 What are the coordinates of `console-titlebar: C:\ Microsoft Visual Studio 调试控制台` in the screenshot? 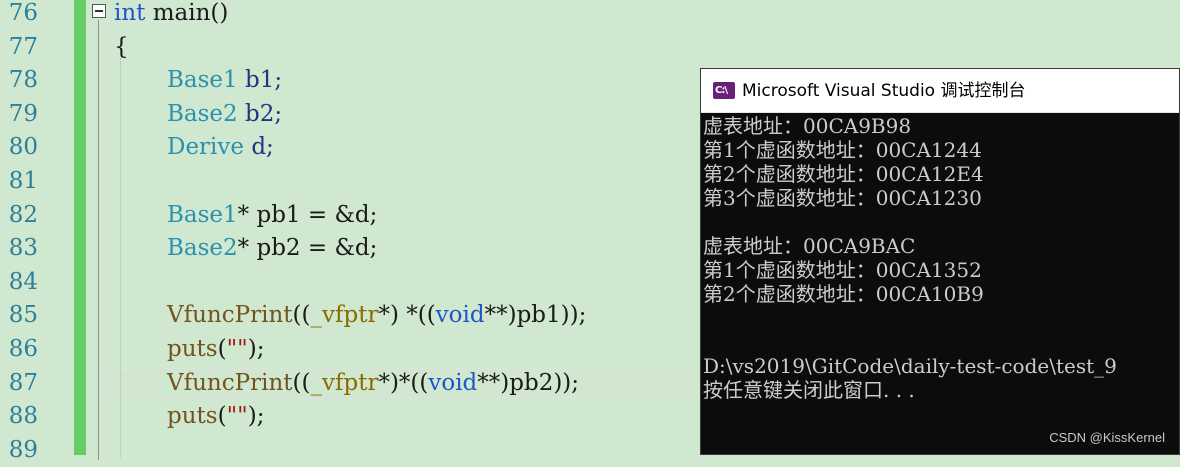 It's located at (940, 91).